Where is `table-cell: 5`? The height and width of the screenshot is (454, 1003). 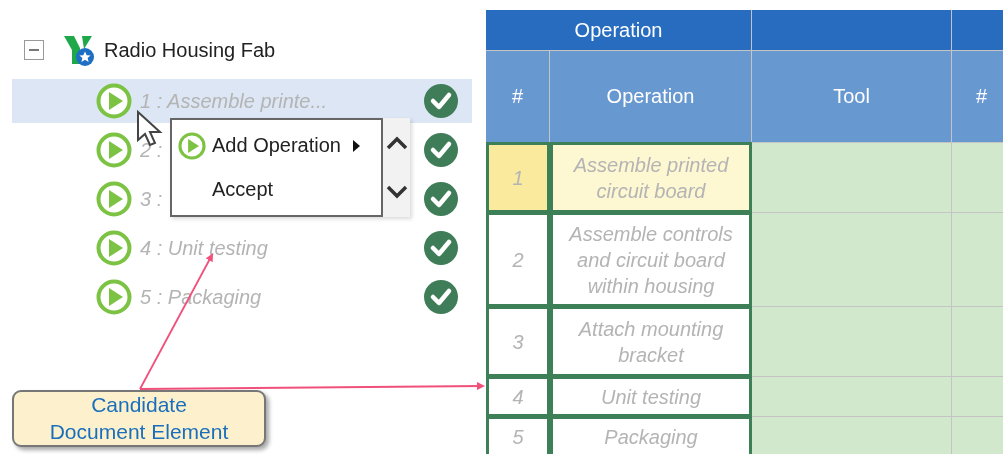
table-cell: 5 is located at coordinates (518, 435).